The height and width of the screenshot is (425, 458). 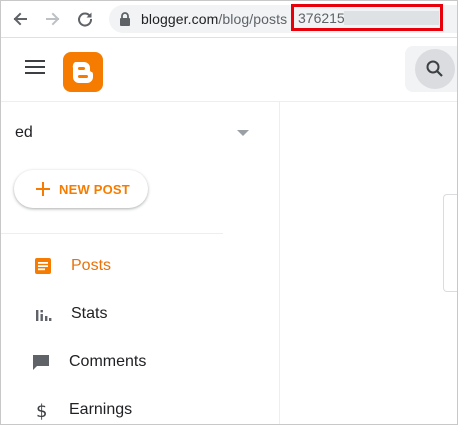 I want to click on sidebar-item-stats: Stats, so click(x=140, y=314).